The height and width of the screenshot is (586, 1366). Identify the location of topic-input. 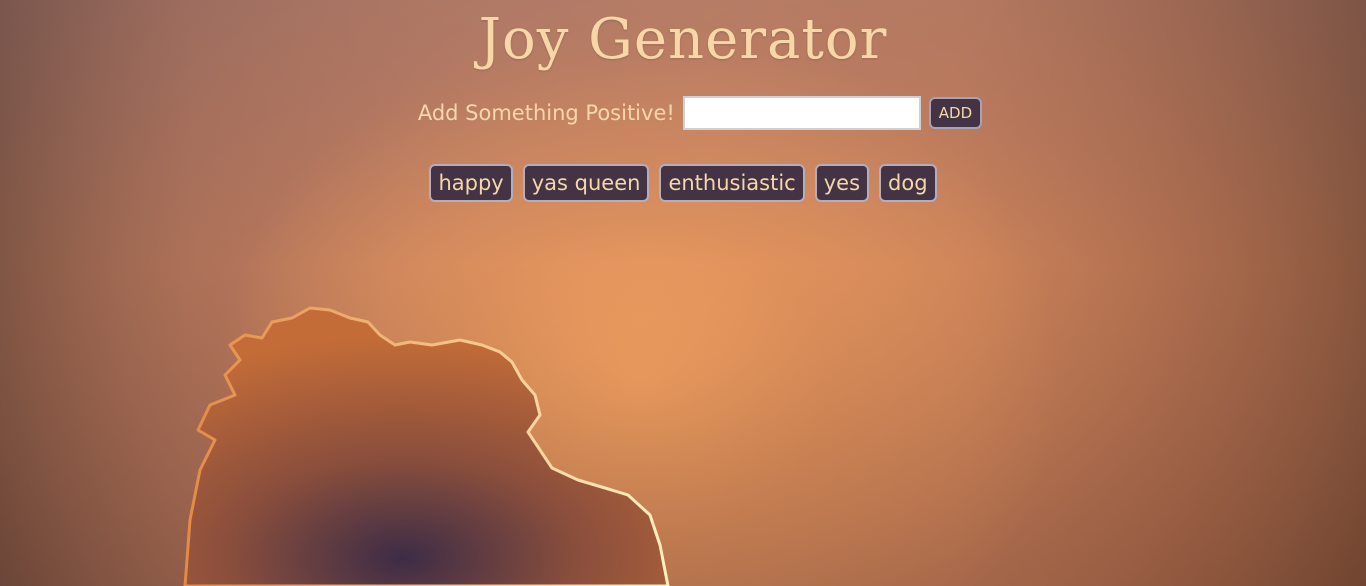
(801, 113).